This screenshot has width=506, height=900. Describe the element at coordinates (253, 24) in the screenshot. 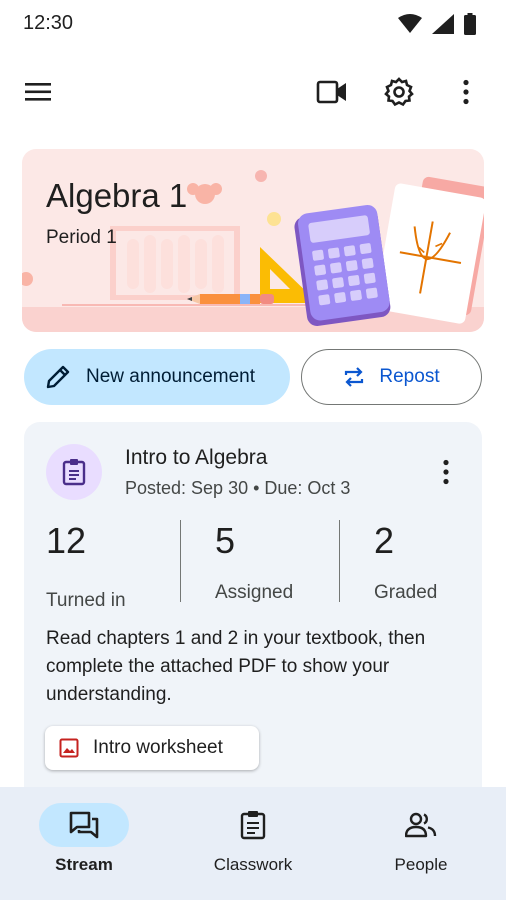

I see `status-bar: 12:30` at that location.